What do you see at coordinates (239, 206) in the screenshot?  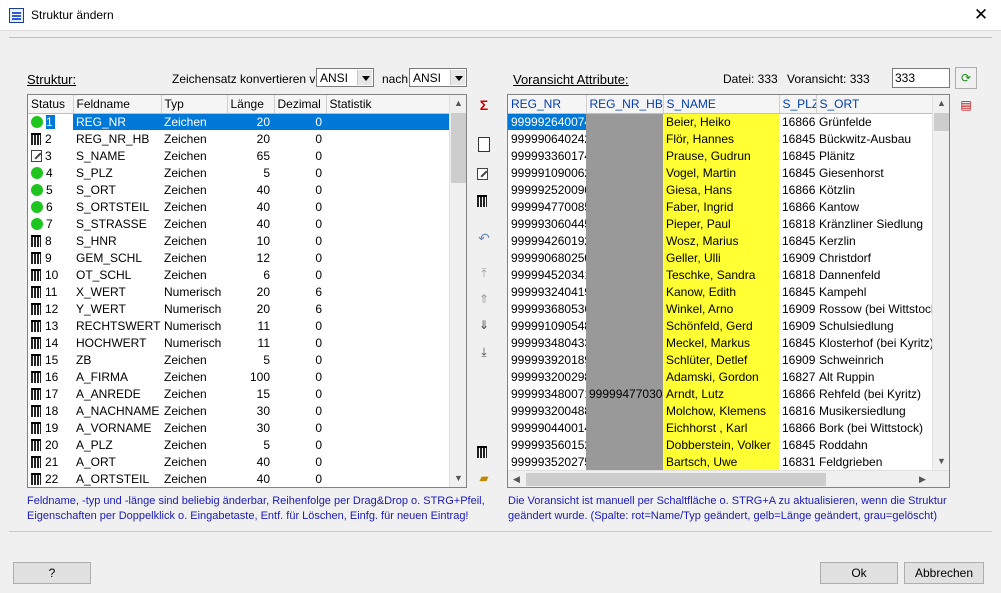 I see `structure-row: 6 S_ORTSTEIL Zeichen 40 0` at bounding box center [239, 206].